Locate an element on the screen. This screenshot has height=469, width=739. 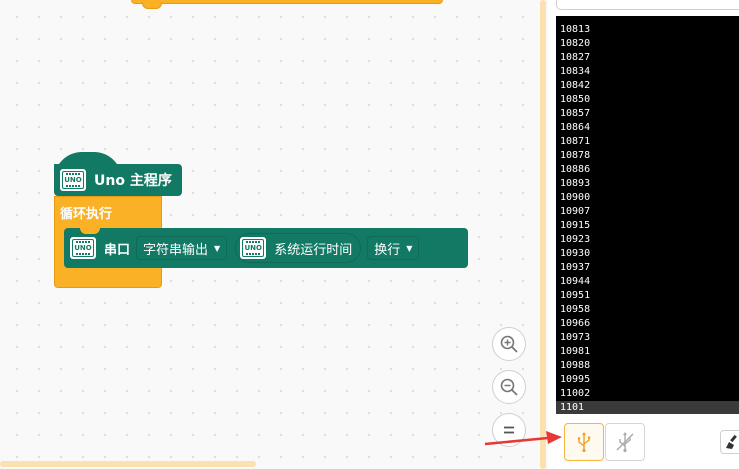
serial-output-line: 10973 is located at coordinates (575, 337).